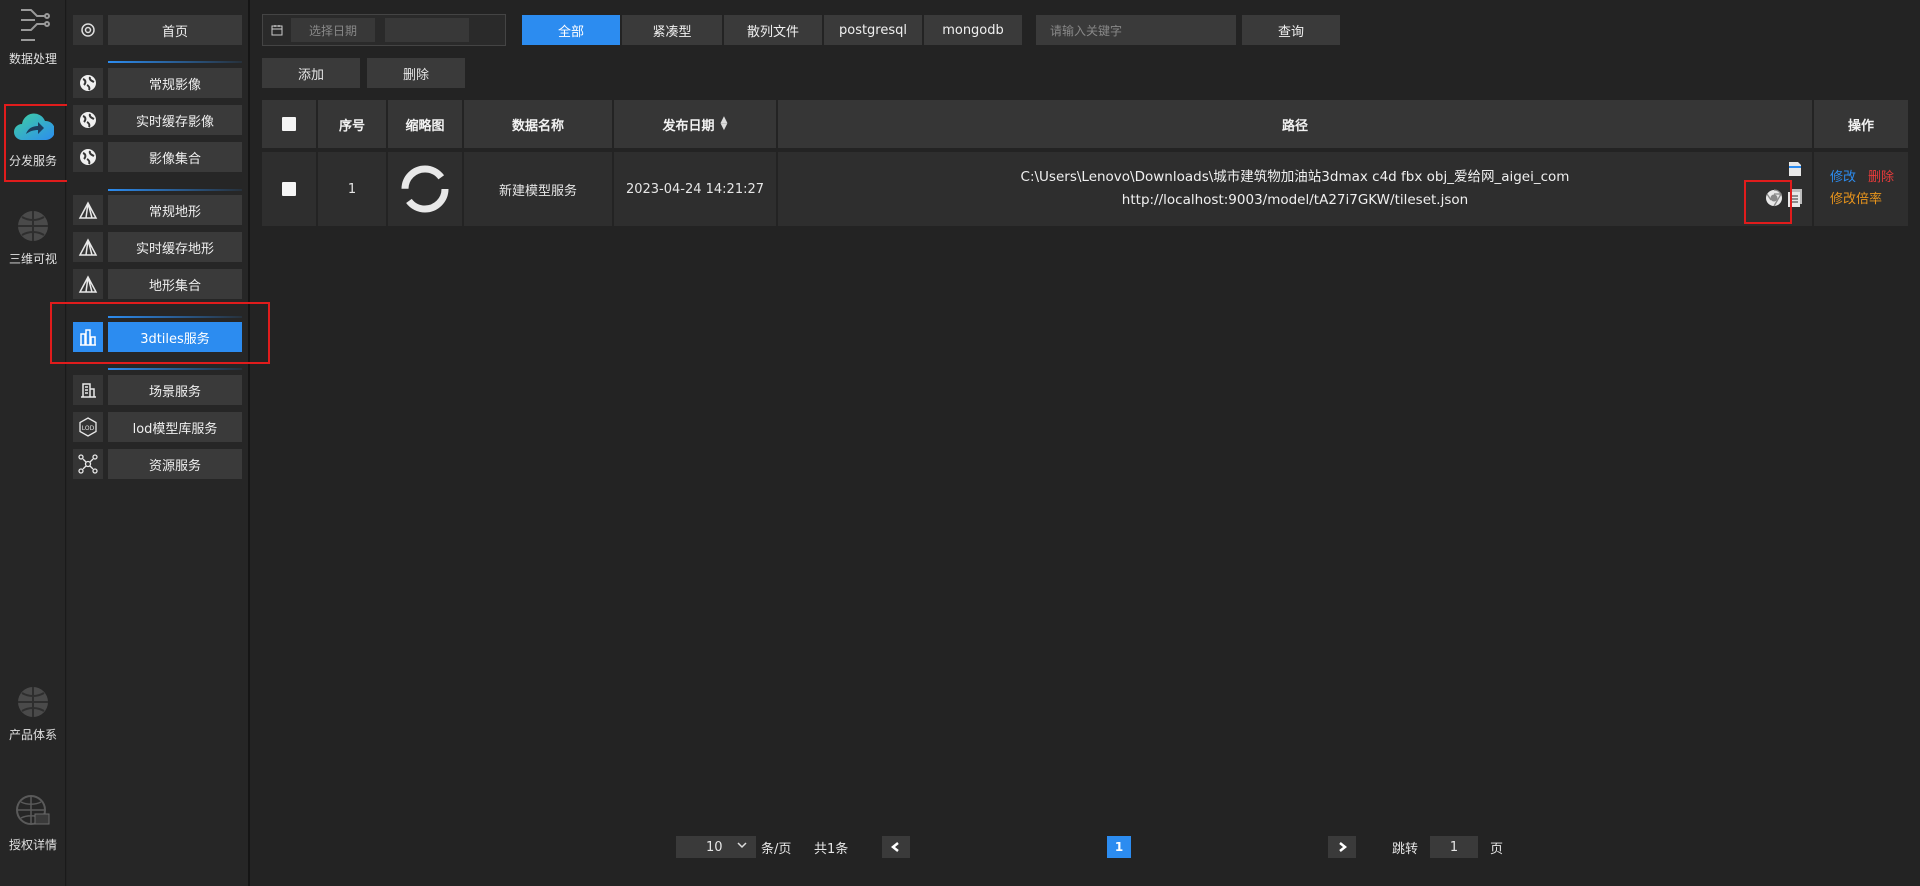  What do you see at coordinates (1843, 178) in the screenshot?
I see `edit-link: 修改` at bounding box center [1843, 178].